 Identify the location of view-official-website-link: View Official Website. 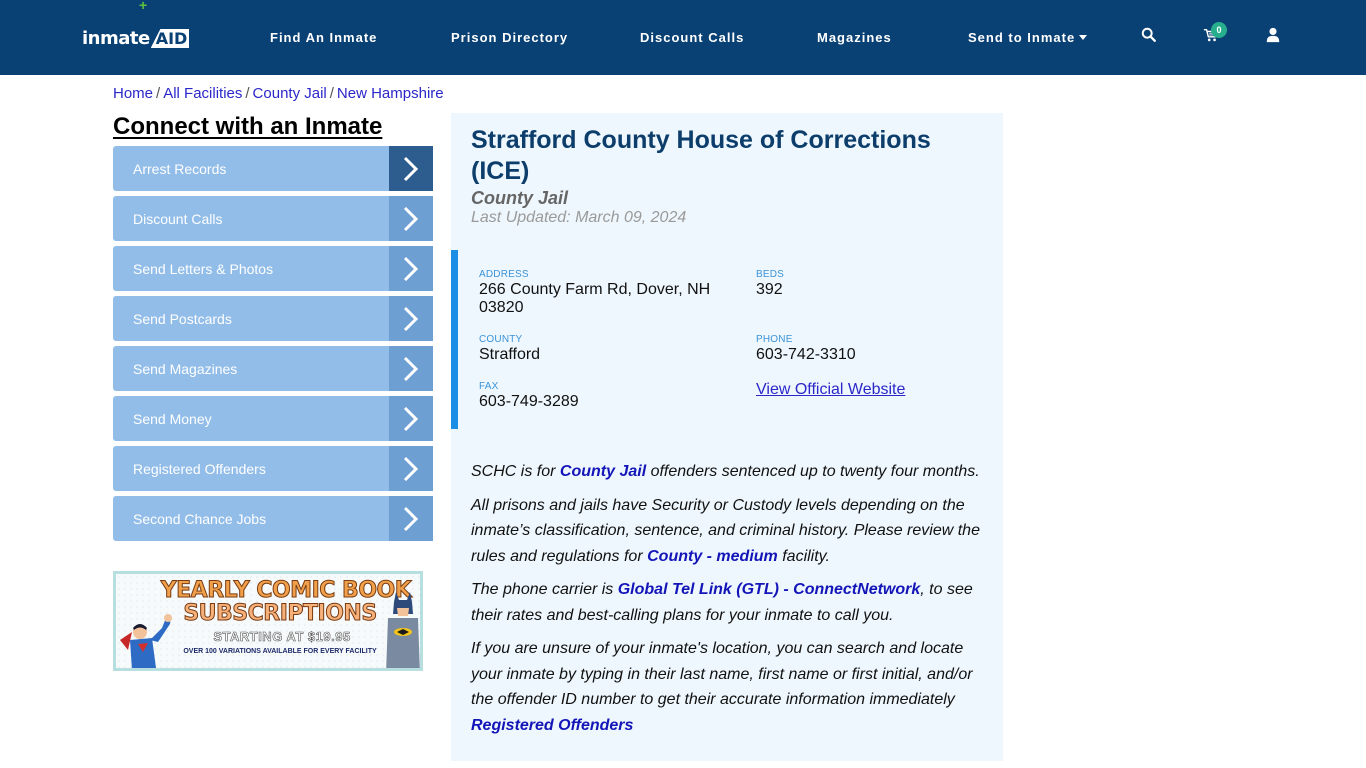
(830, 390).